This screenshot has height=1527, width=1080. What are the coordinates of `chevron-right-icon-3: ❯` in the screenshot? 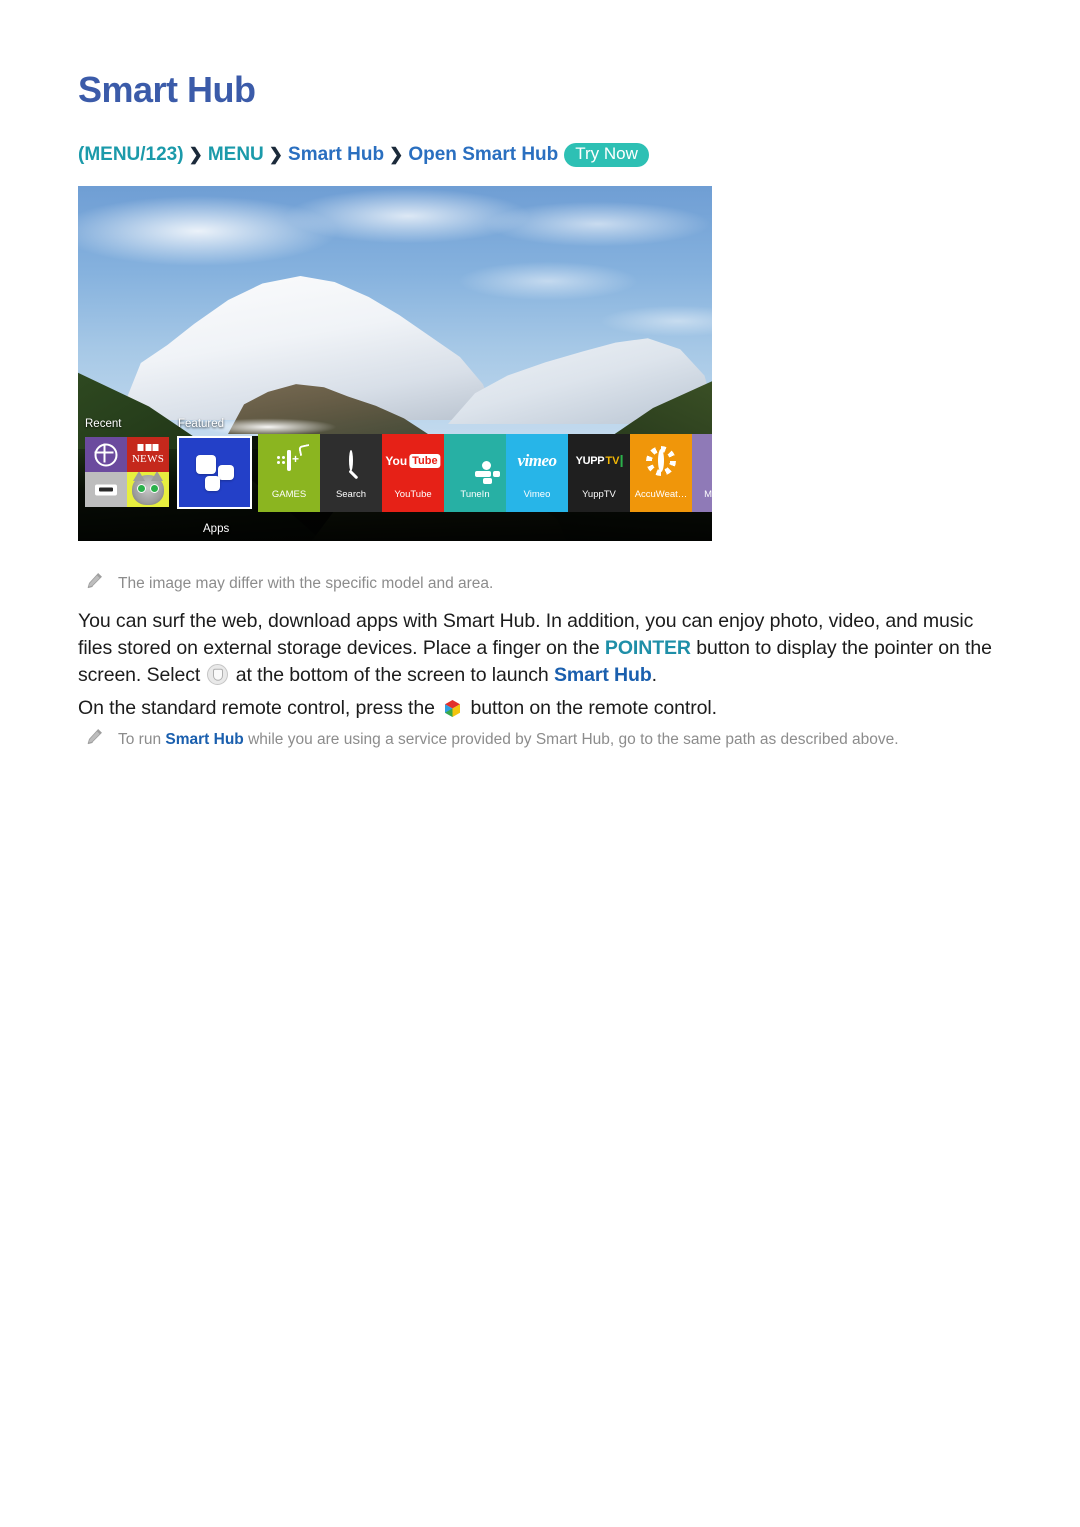 It's located at (396, 154).